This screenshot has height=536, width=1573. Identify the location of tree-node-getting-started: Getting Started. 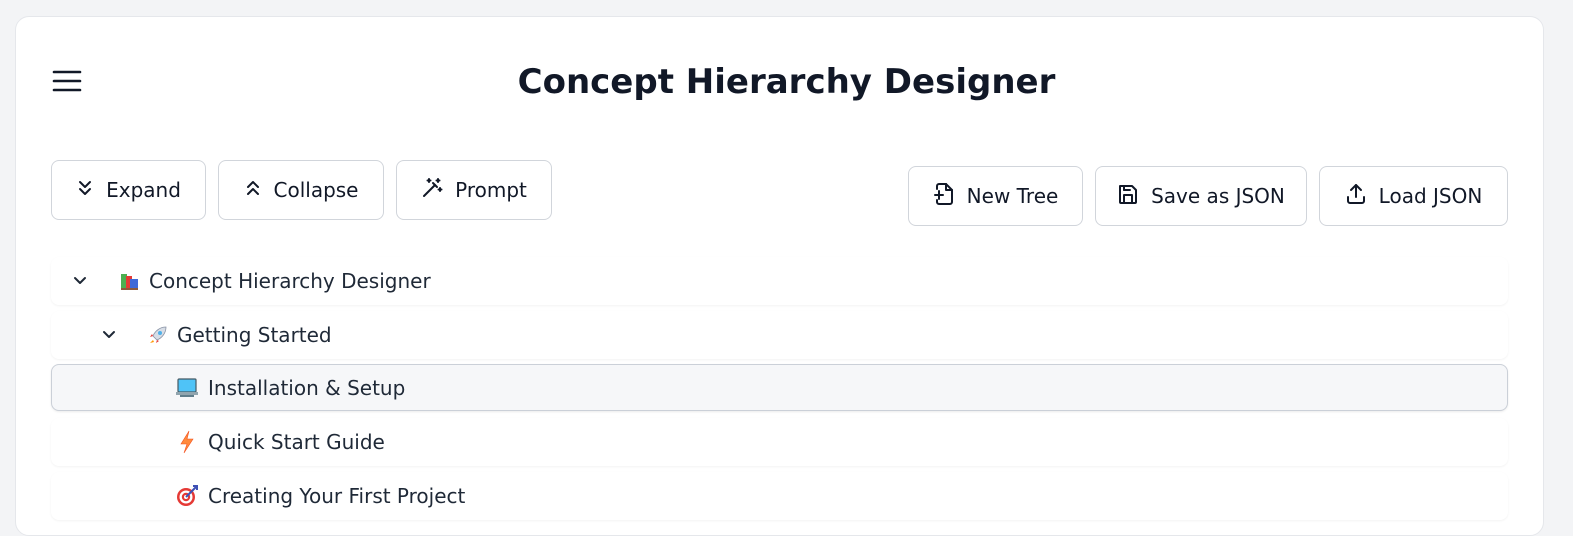
(779, 335).